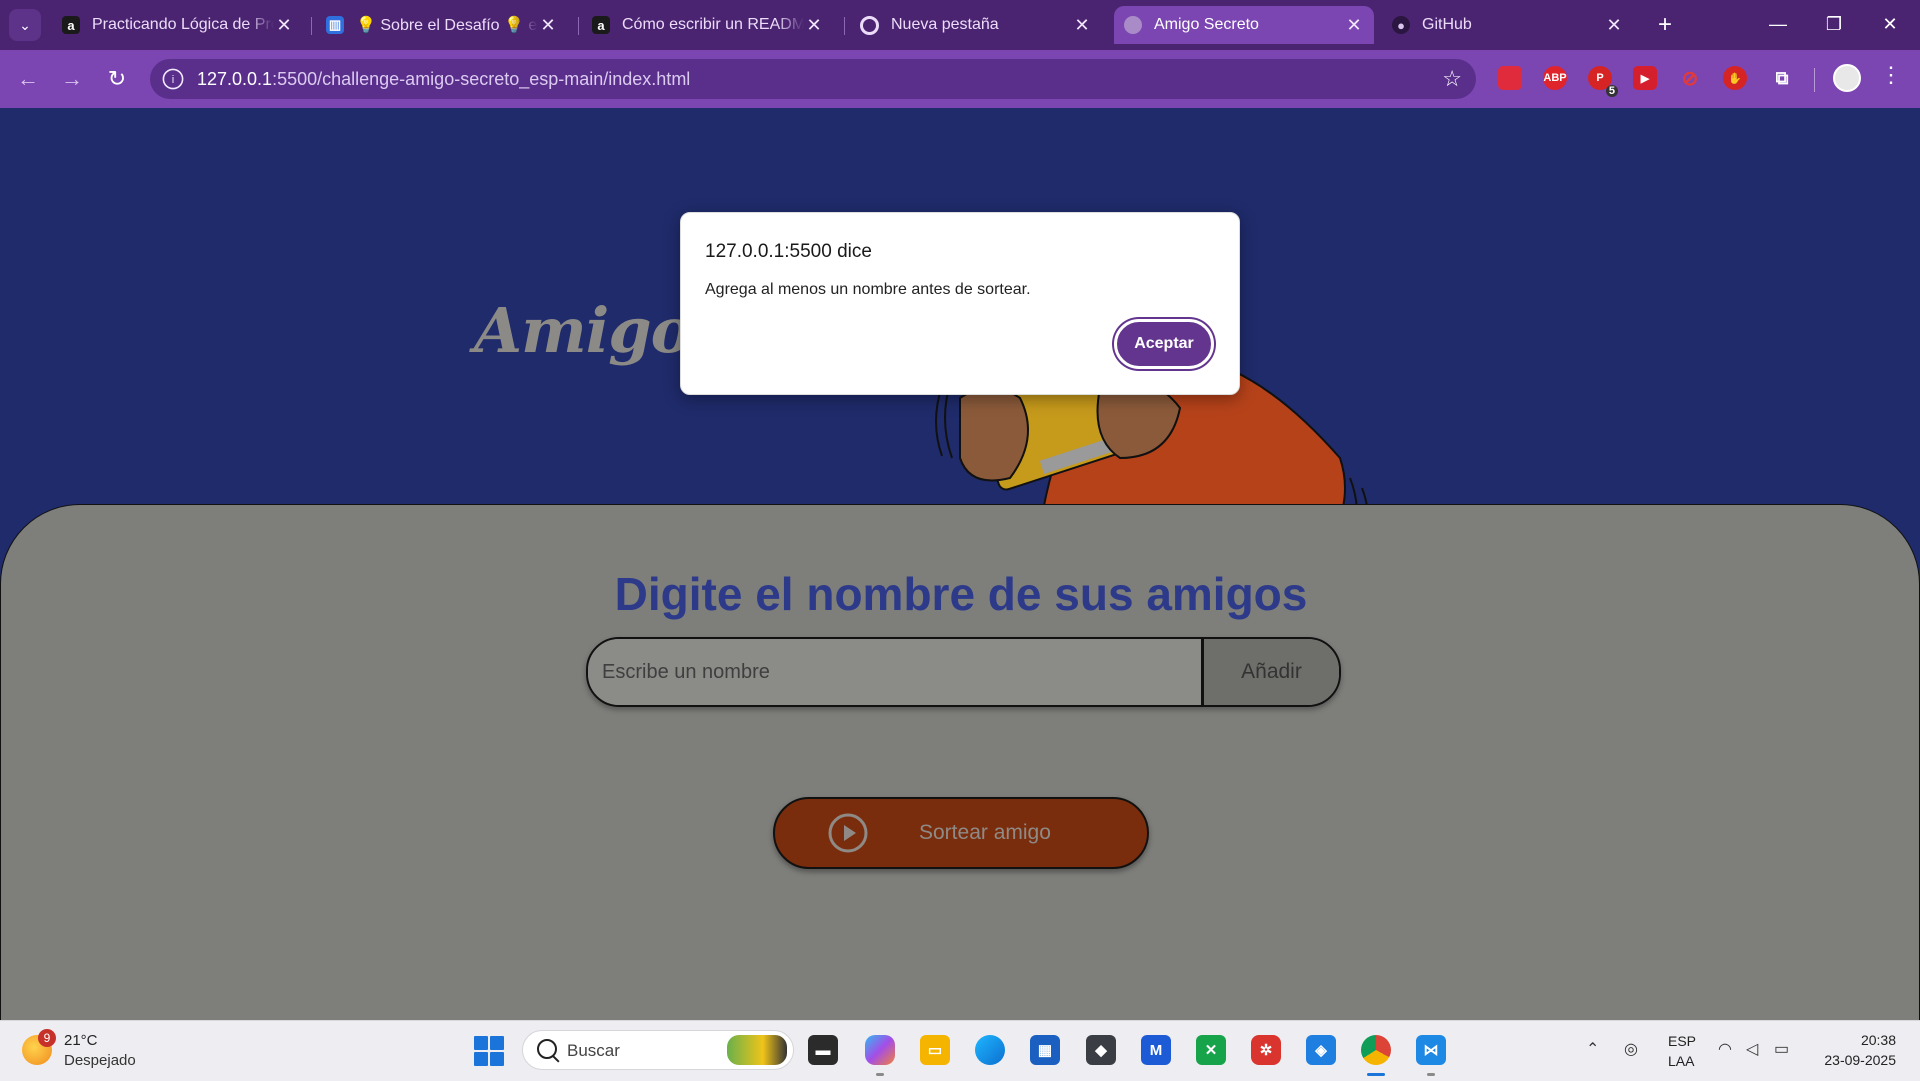  What do you see at coordinates (1270, 672) in the screenshot?
I see `add-friend-button: Añadir` at bounding box center [1270, 672].